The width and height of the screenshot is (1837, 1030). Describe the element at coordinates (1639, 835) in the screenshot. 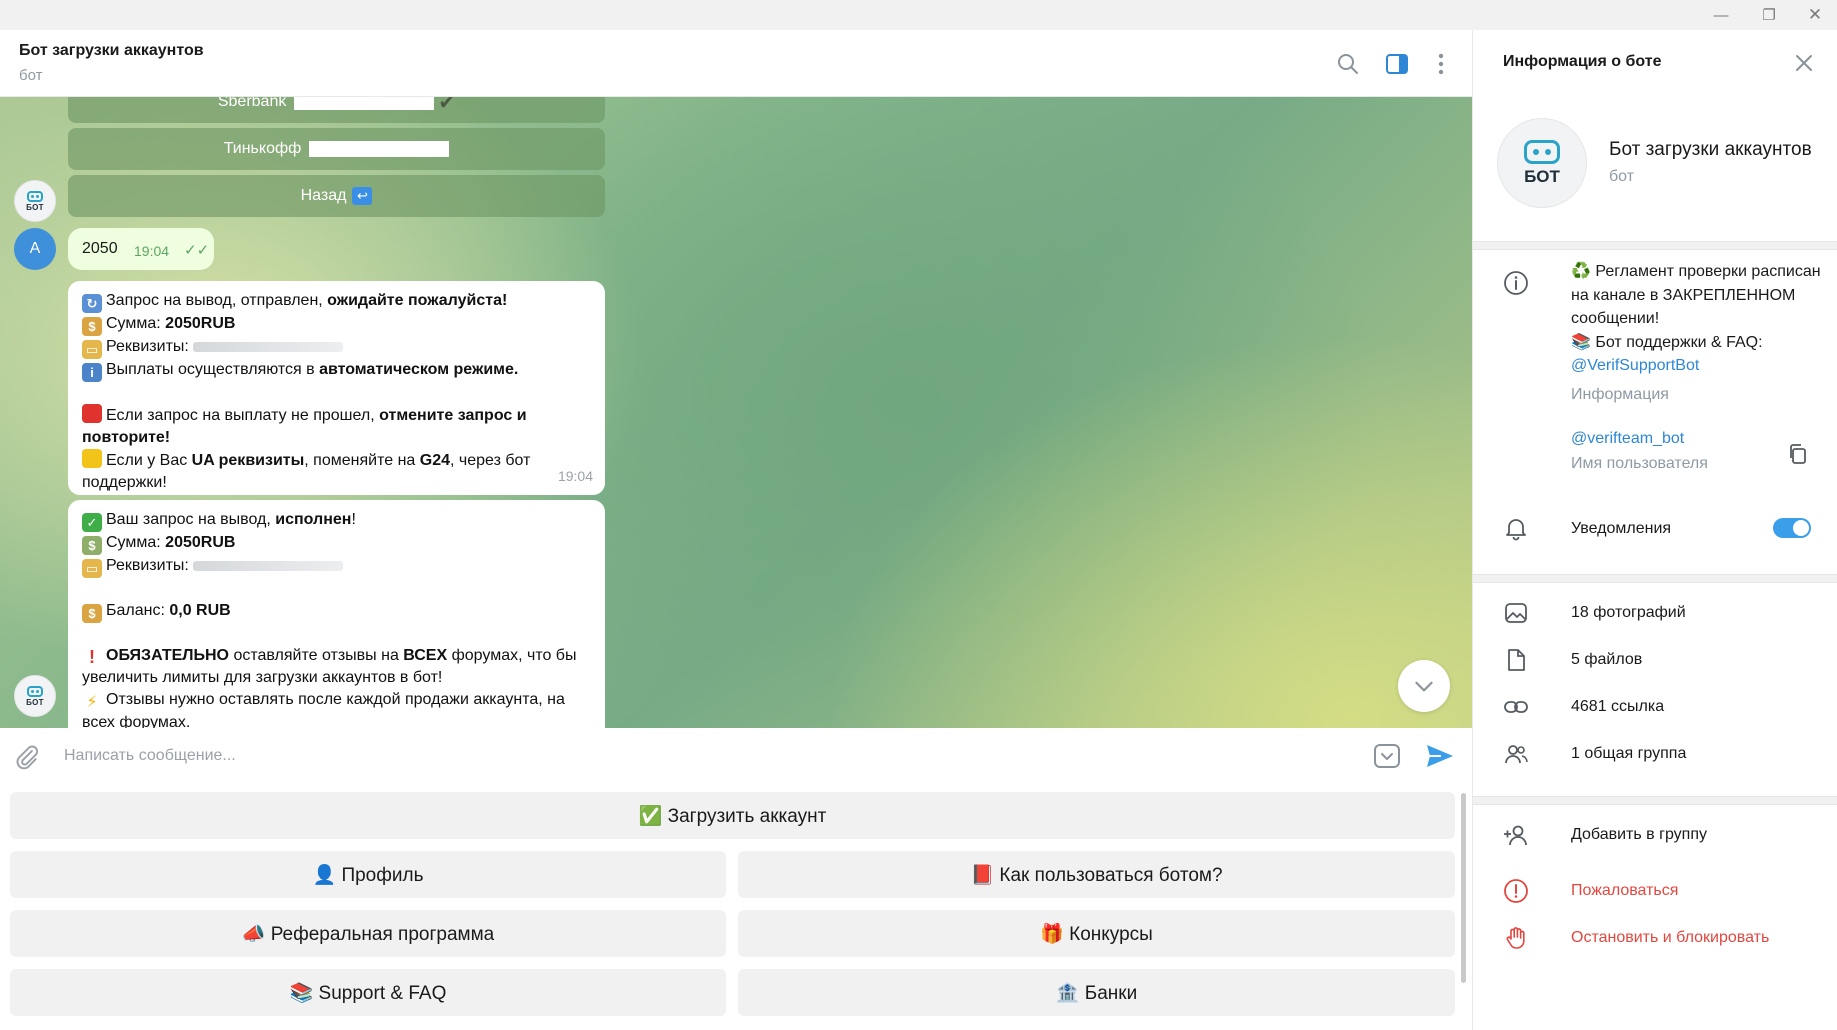

I see `add-to-group-button: Добавить в группу` at that location.